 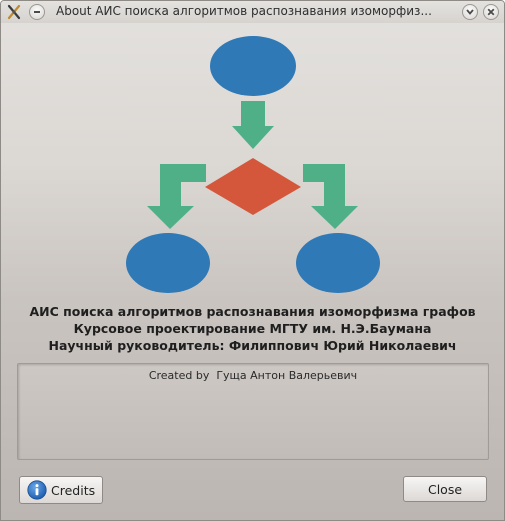 What do you see at coordinates (37, 490) in the screenshot?
I see `info-icon` at bounding box center [37, 490].